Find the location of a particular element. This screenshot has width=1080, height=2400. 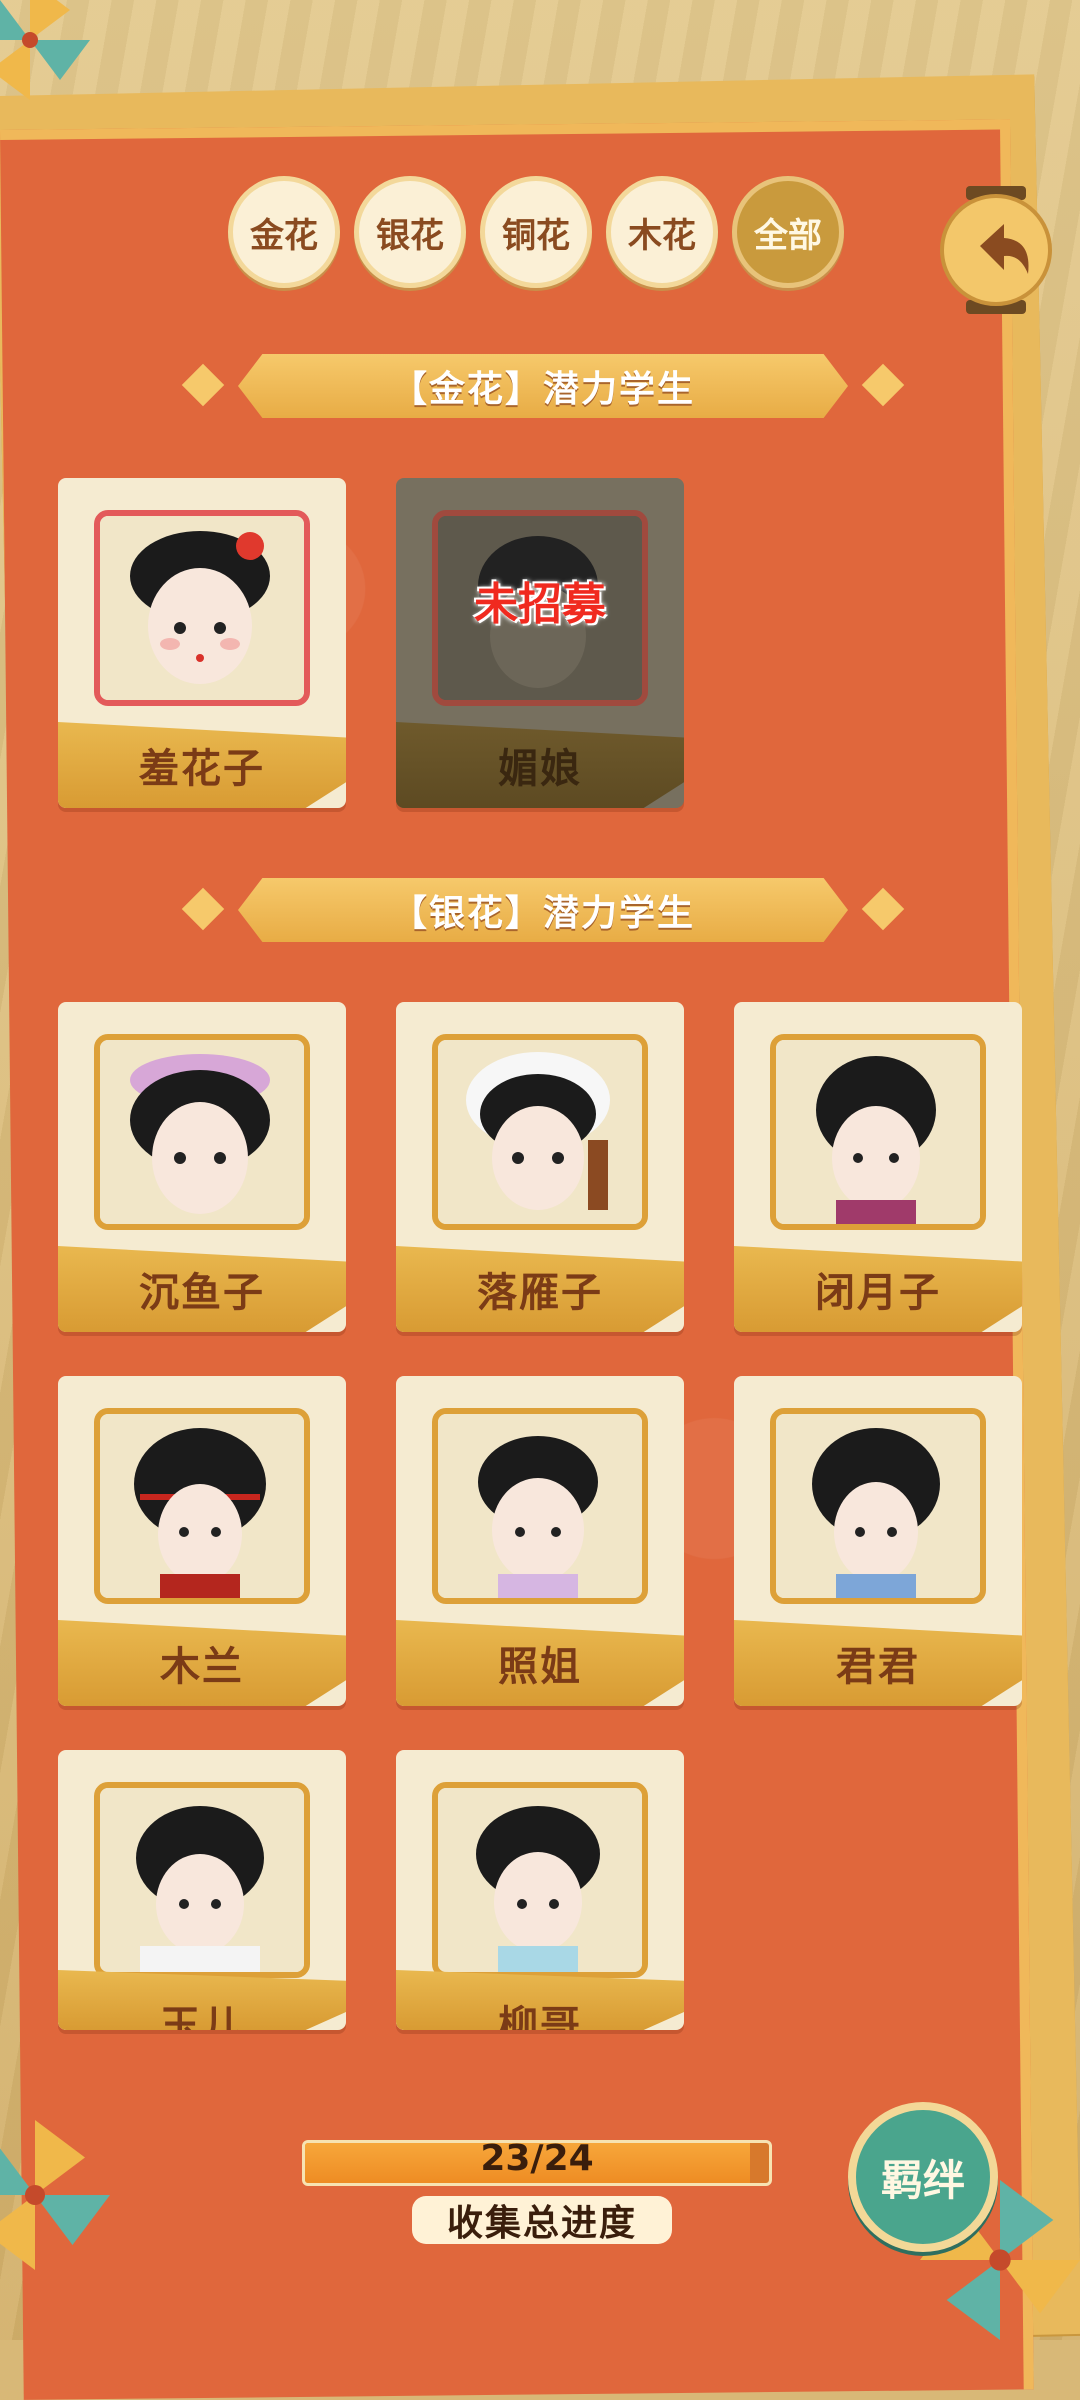

name-band: 沉鱼子 is located at coordinates (202, 1289).